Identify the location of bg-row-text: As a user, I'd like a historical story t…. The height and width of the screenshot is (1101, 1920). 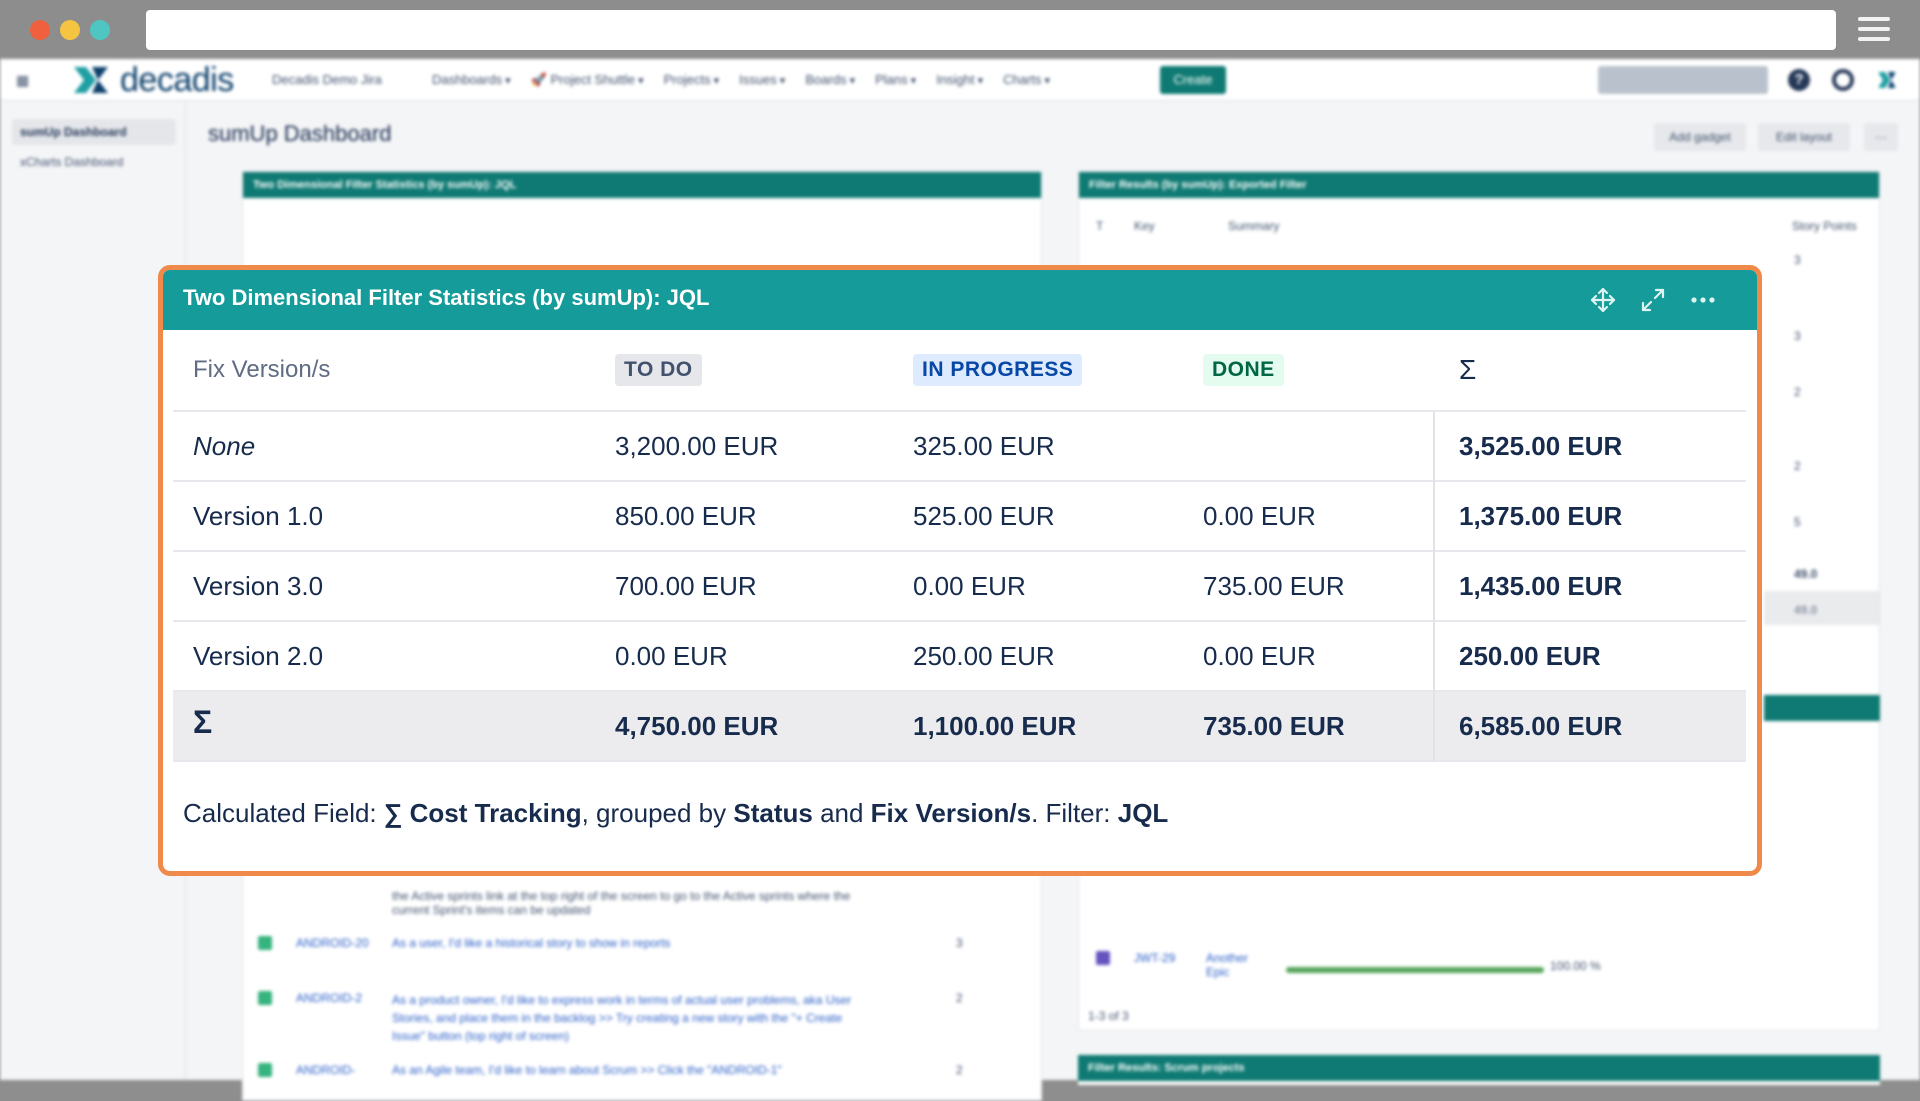
(622, 943).